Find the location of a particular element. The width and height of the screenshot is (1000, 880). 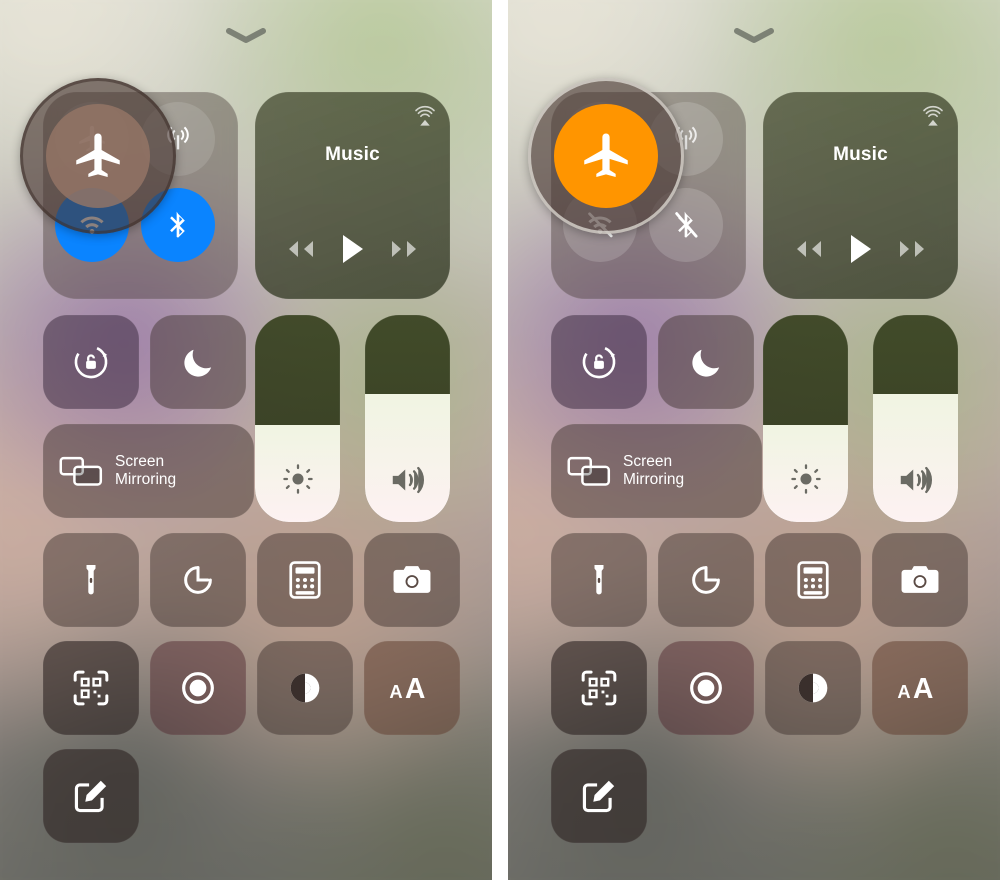

panel-divider is located at coordinates (500, 440).